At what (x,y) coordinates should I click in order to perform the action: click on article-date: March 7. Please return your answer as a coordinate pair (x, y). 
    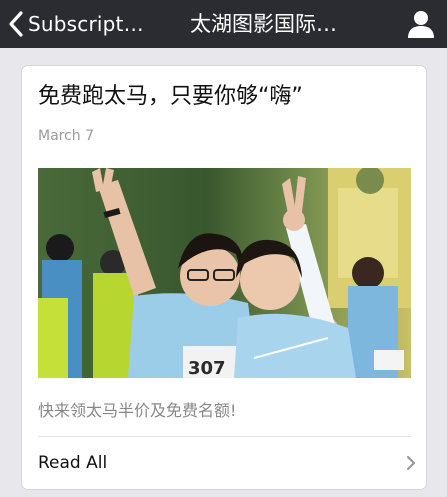
    Looking at the image, I should click on (66, 136).